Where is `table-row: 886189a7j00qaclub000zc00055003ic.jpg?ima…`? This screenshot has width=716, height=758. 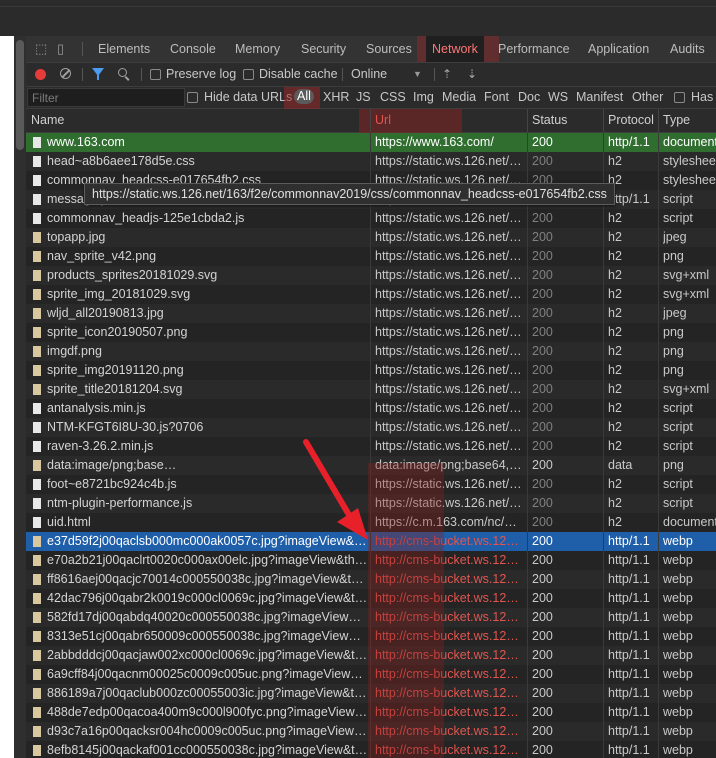 table-row: 886189a7j00qaclub000zc00055003ic.jpg?ima… is located at coordinates (371, 693).